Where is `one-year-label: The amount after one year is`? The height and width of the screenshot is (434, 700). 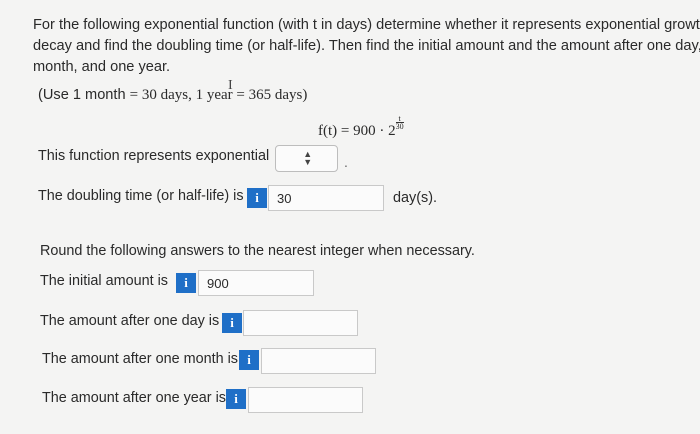 one-year-label: The amount after one year is is located at coordinates (134, 398).